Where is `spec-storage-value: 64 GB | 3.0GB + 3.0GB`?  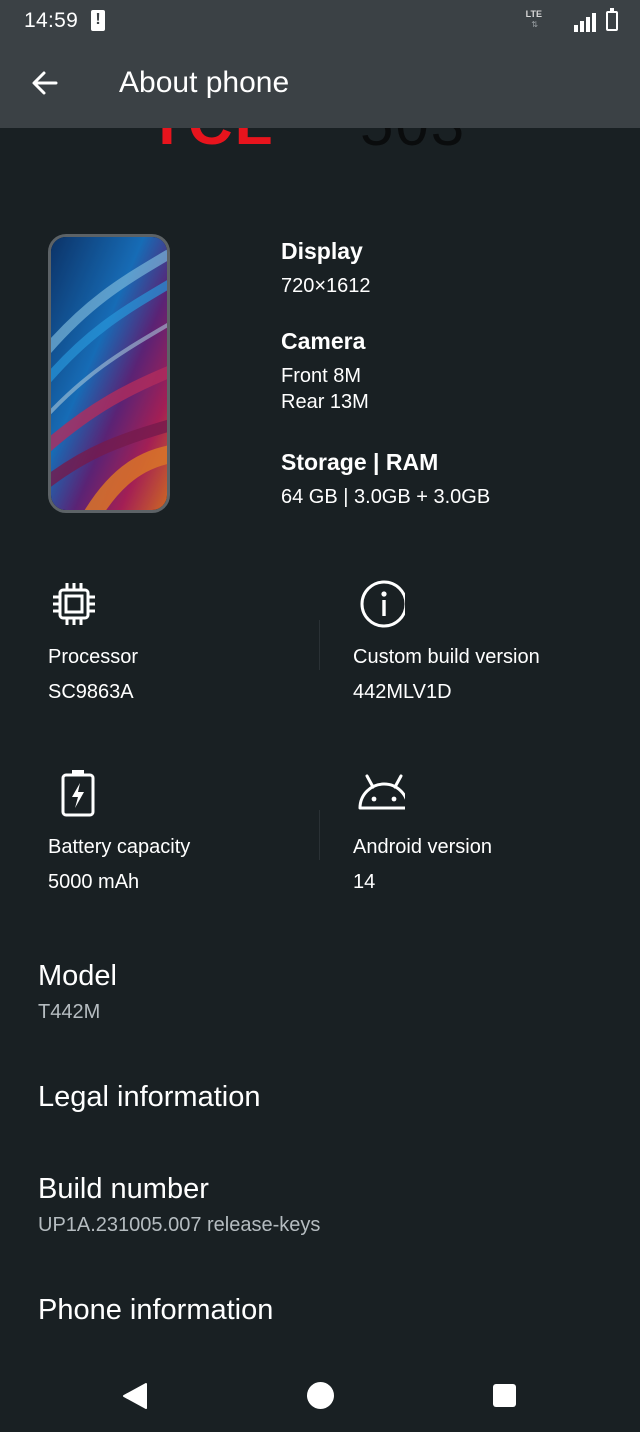 spec-storage-value: 64 GB | 3.0GB + 3.0GB is located at coordinates (386, 497).